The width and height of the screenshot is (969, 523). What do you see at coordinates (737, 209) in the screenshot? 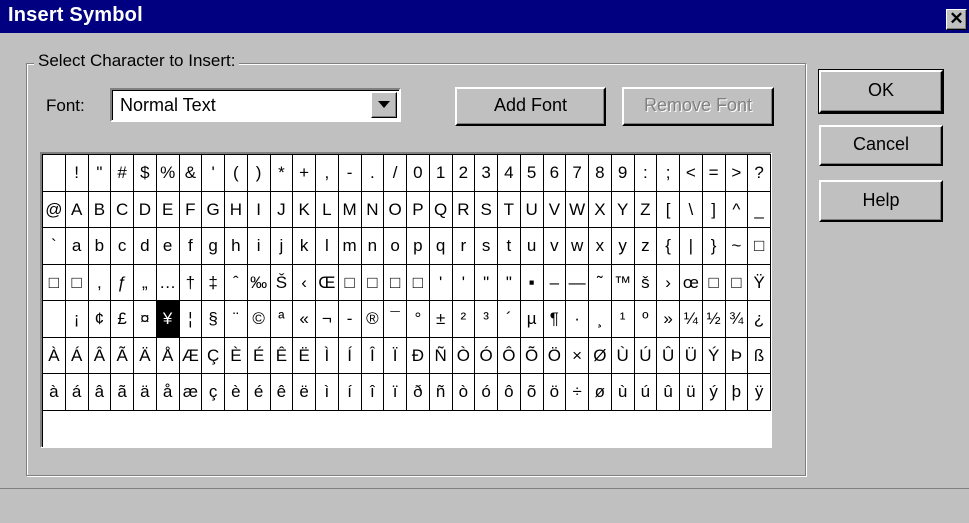
I see `char-cell: ^` at bounding box center [737, 209].